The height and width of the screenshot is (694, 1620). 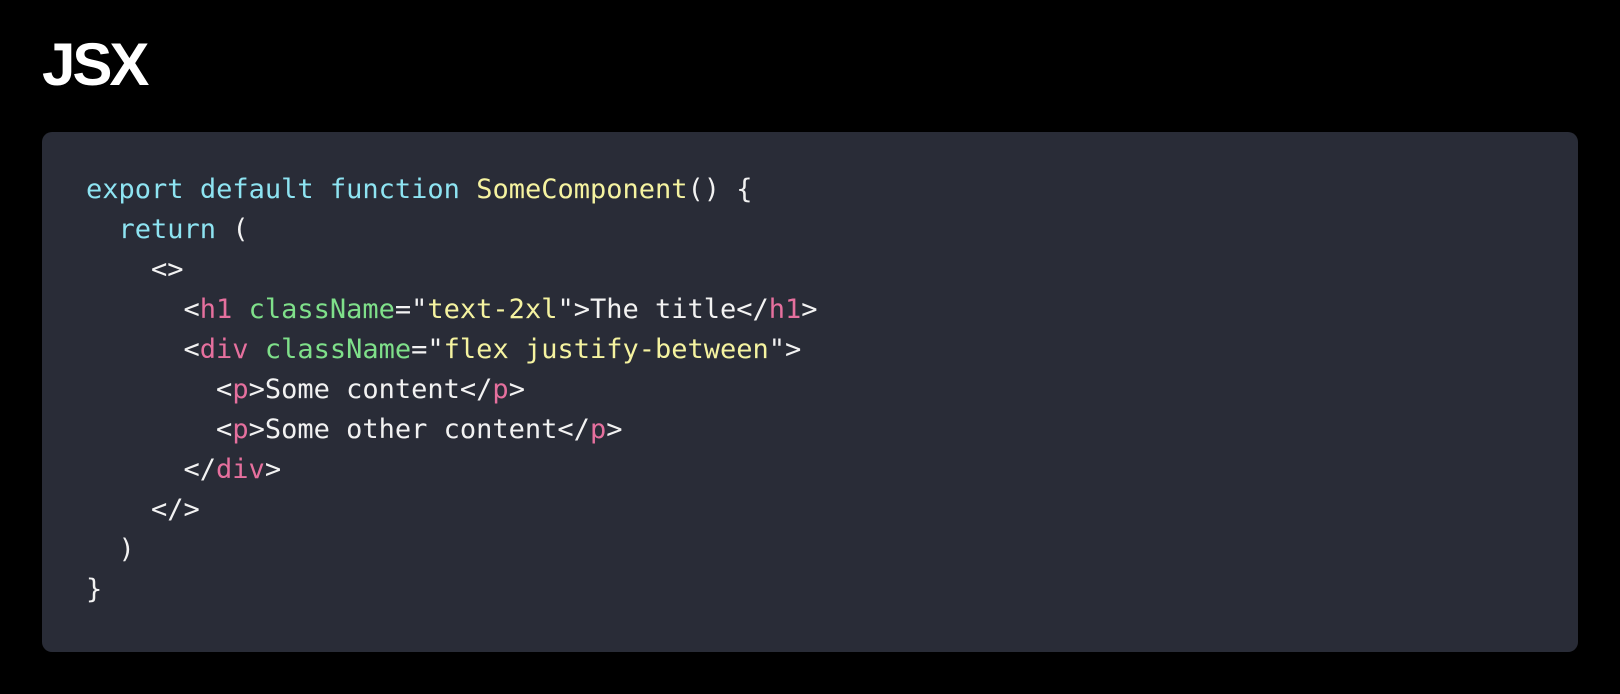 What do you see at coordinates (582, 189) in the screenshot?
I see `code-token-function-name: SomeComponent` at bounding box center [582, 189].